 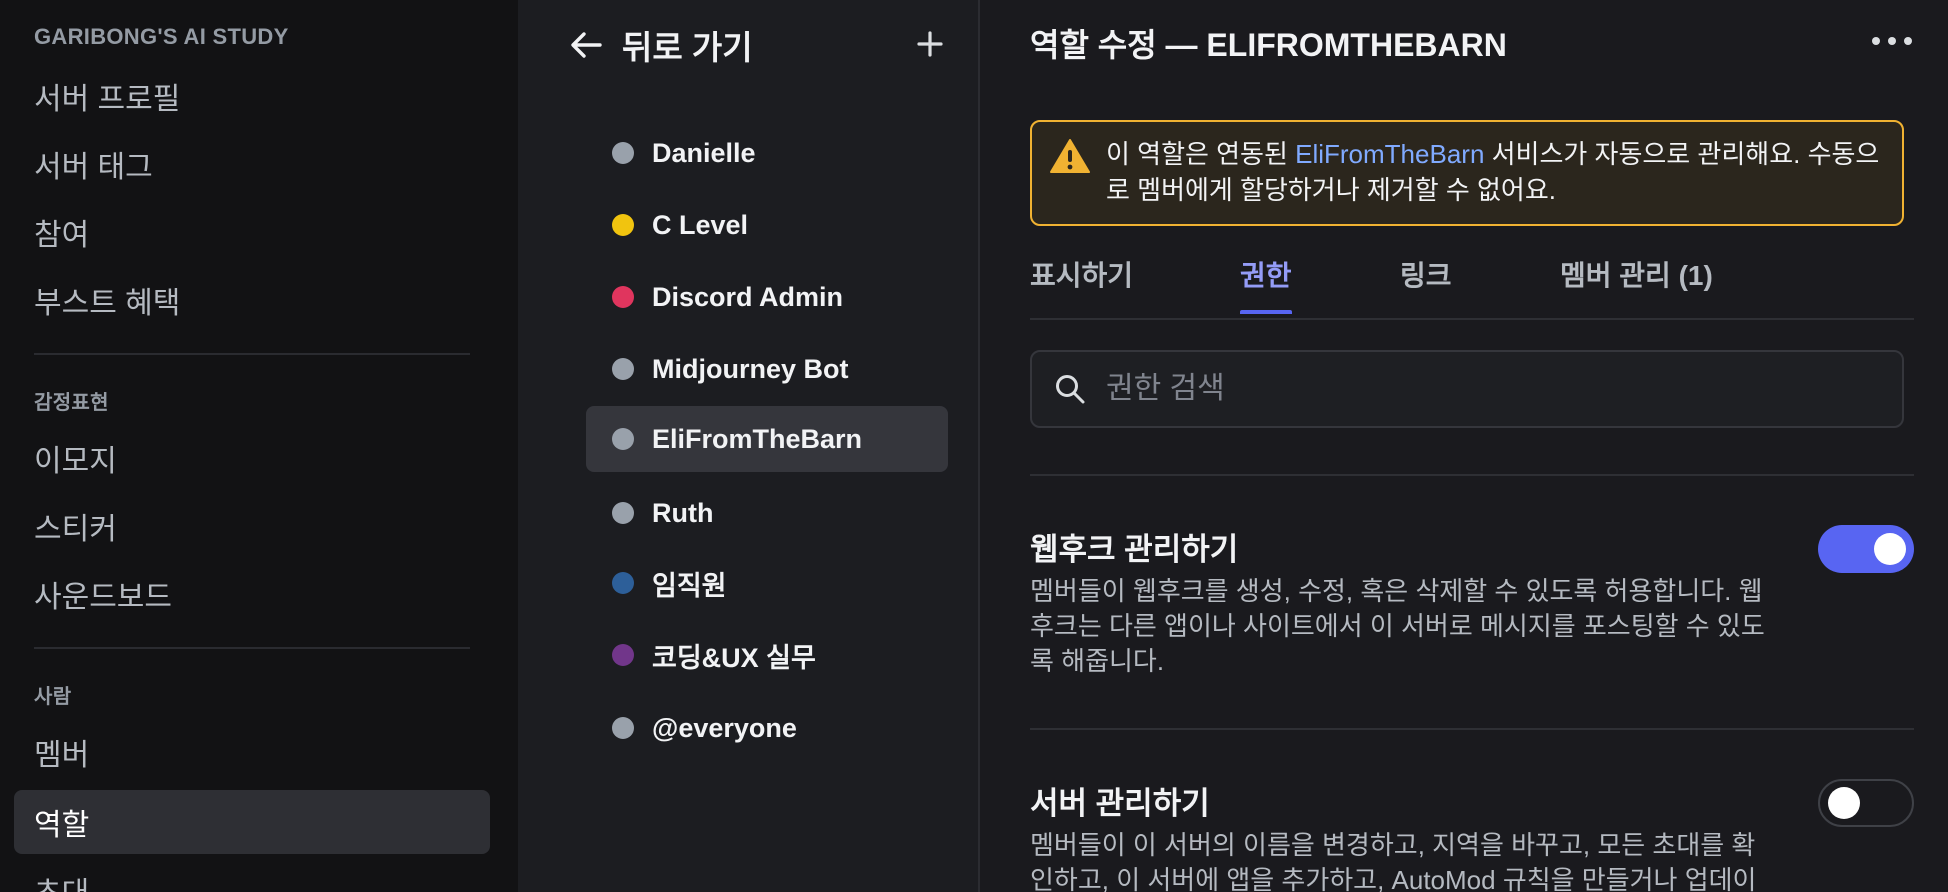 I want to click on role-name: Danielle, so click(x=704, y=152).